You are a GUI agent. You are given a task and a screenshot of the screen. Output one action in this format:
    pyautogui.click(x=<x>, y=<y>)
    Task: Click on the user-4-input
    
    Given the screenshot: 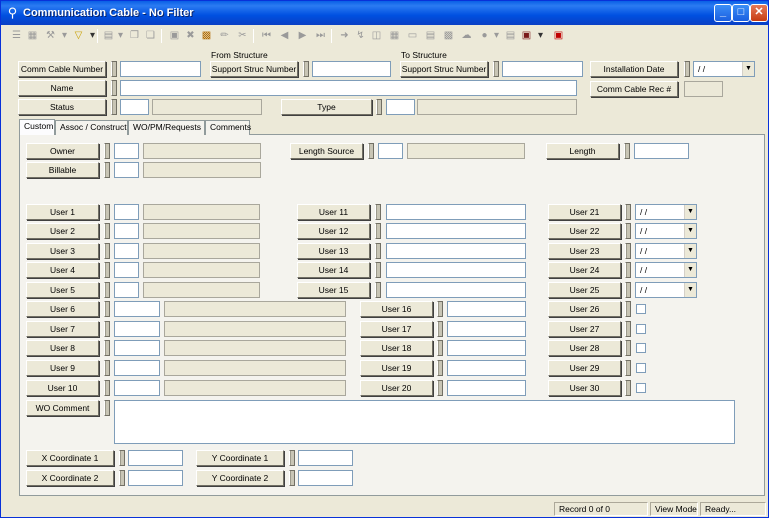 What is the action you would take?
    pyautogui.click(x=126, y=270)
    